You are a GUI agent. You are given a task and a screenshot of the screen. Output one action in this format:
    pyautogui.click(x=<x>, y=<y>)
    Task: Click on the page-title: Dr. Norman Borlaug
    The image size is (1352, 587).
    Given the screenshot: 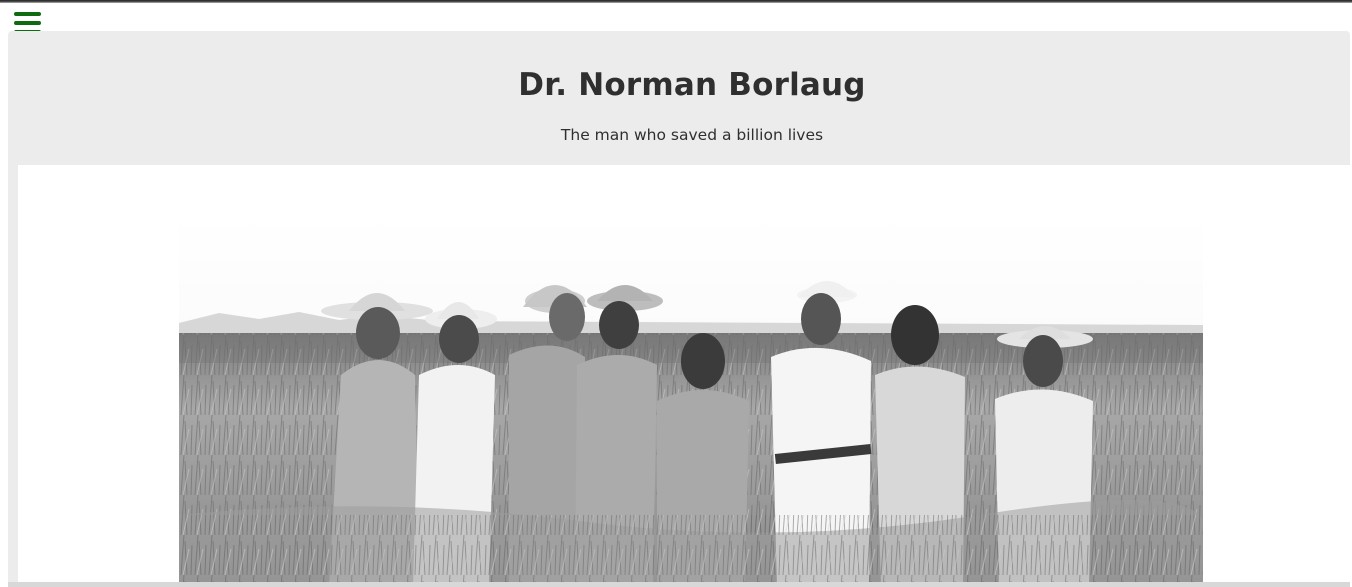 What is the action you would take?
    pyautogui.click(x=692, y=85)
    